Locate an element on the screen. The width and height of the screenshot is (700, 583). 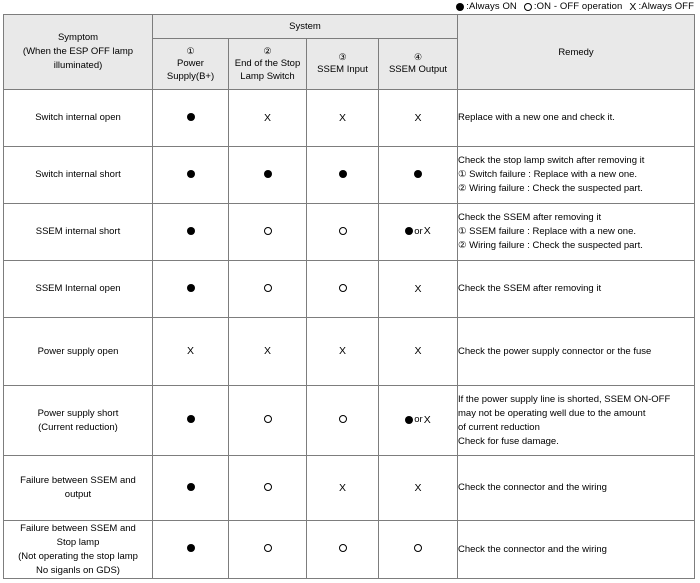
header-system-col-1: ① Power Supply(B+) is located at coordinates (190, 64).